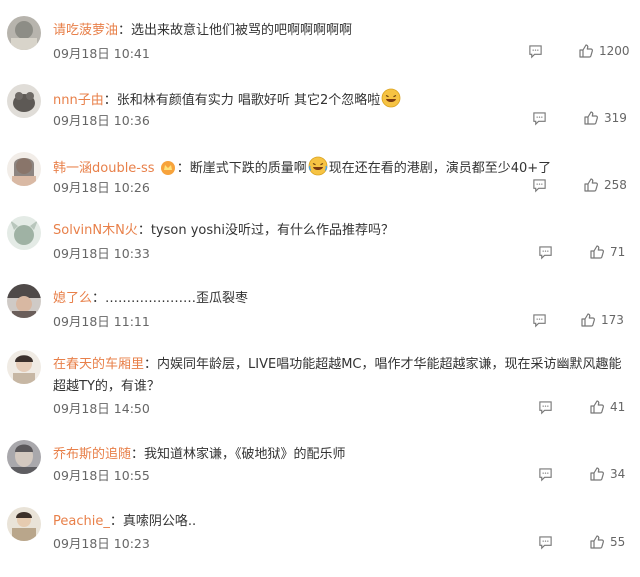  I want to click on comment-text-line: 乔布斯的追随：我知道林家谦，《破地狱》的配乐师, so click(199, 454).